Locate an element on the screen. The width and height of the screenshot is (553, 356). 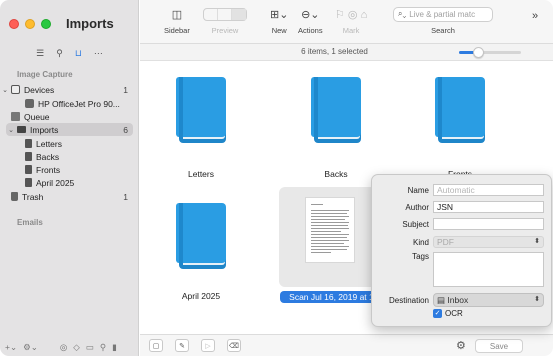
sidebar-item-label: Queue is located at coordinates (37, 116).